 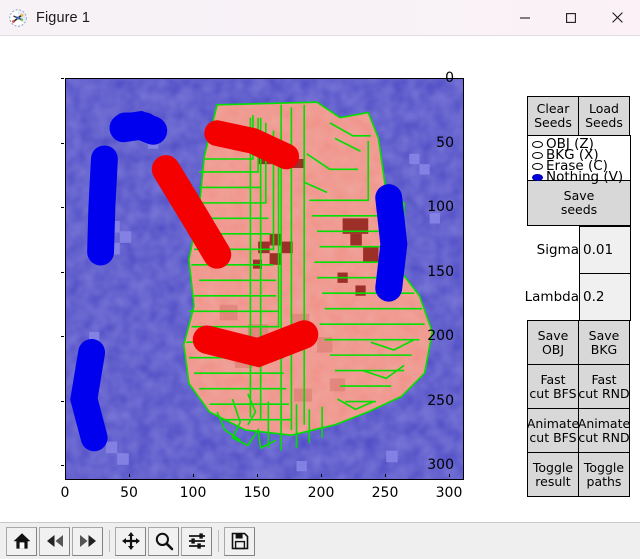 I want to click on floppy-disk-icon, so click(x=239, y=541).